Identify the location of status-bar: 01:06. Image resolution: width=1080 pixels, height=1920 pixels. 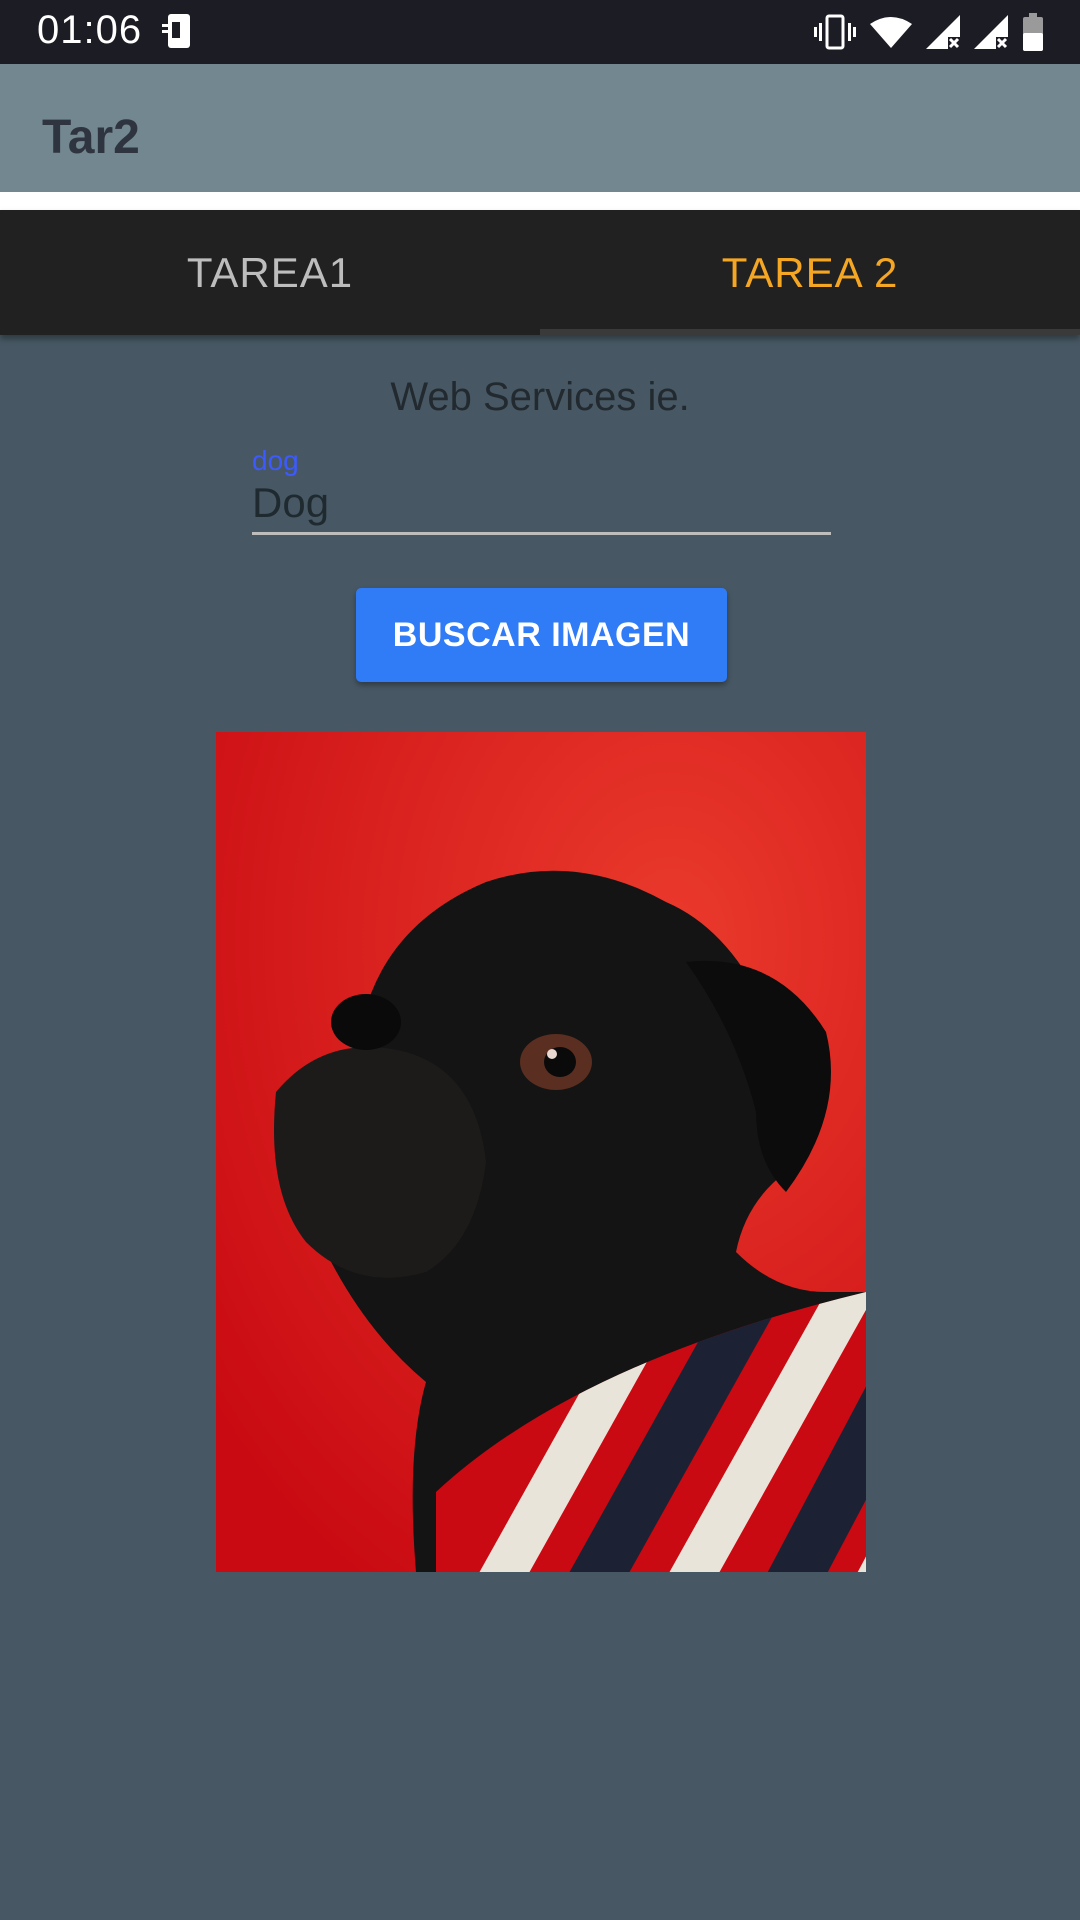
(540, 32).